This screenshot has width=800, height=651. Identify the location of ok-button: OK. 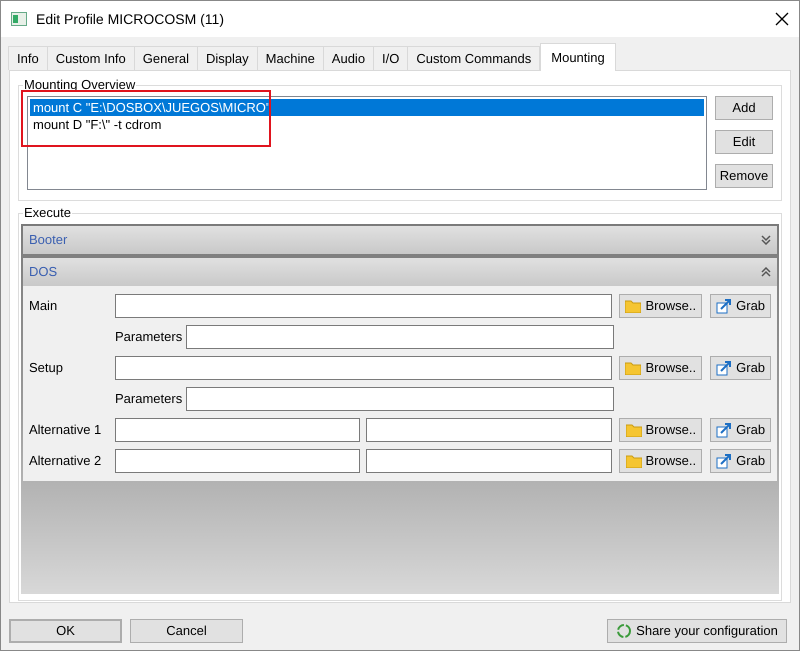
(65, 631).